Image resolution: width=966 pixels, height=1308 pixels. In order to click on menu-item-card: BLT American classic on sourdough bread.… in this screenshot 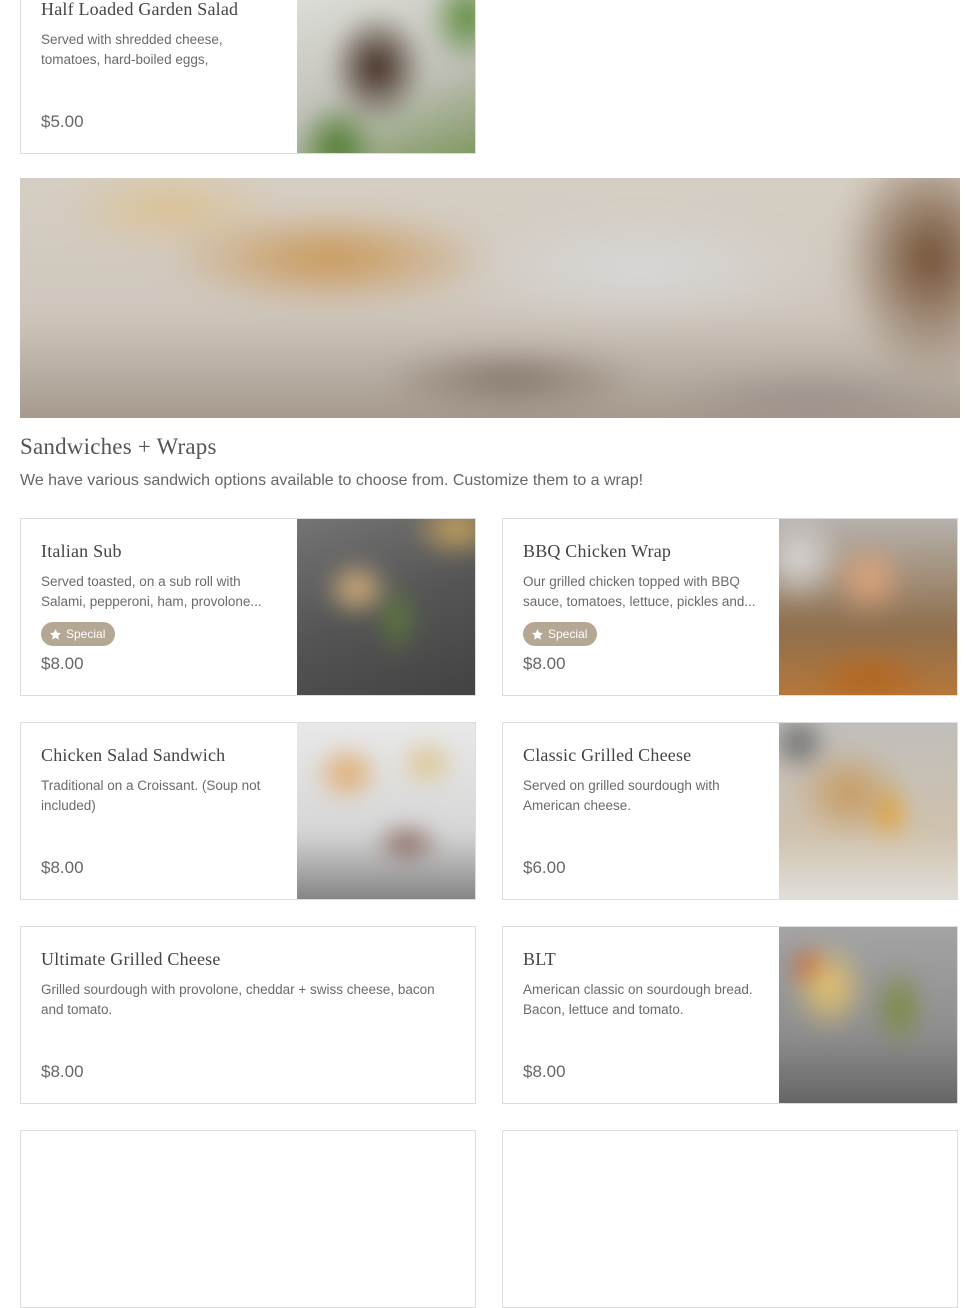, I will do `click(730, 1015)`.